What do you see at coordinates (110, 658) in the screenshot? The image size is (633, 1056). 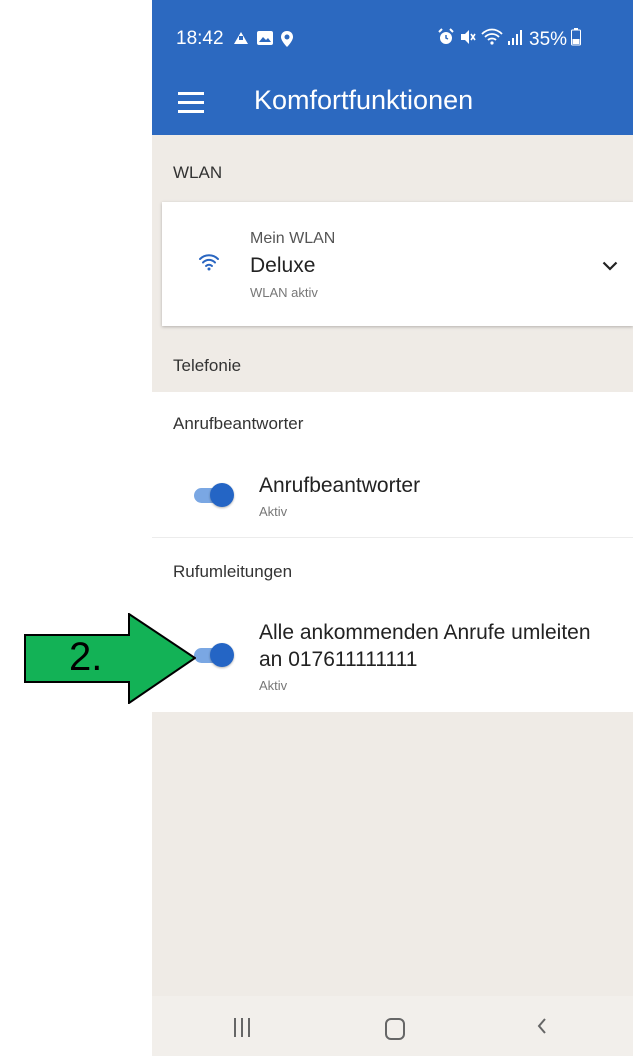 I see `annotation-arrow` at bounding box center [110, 658].